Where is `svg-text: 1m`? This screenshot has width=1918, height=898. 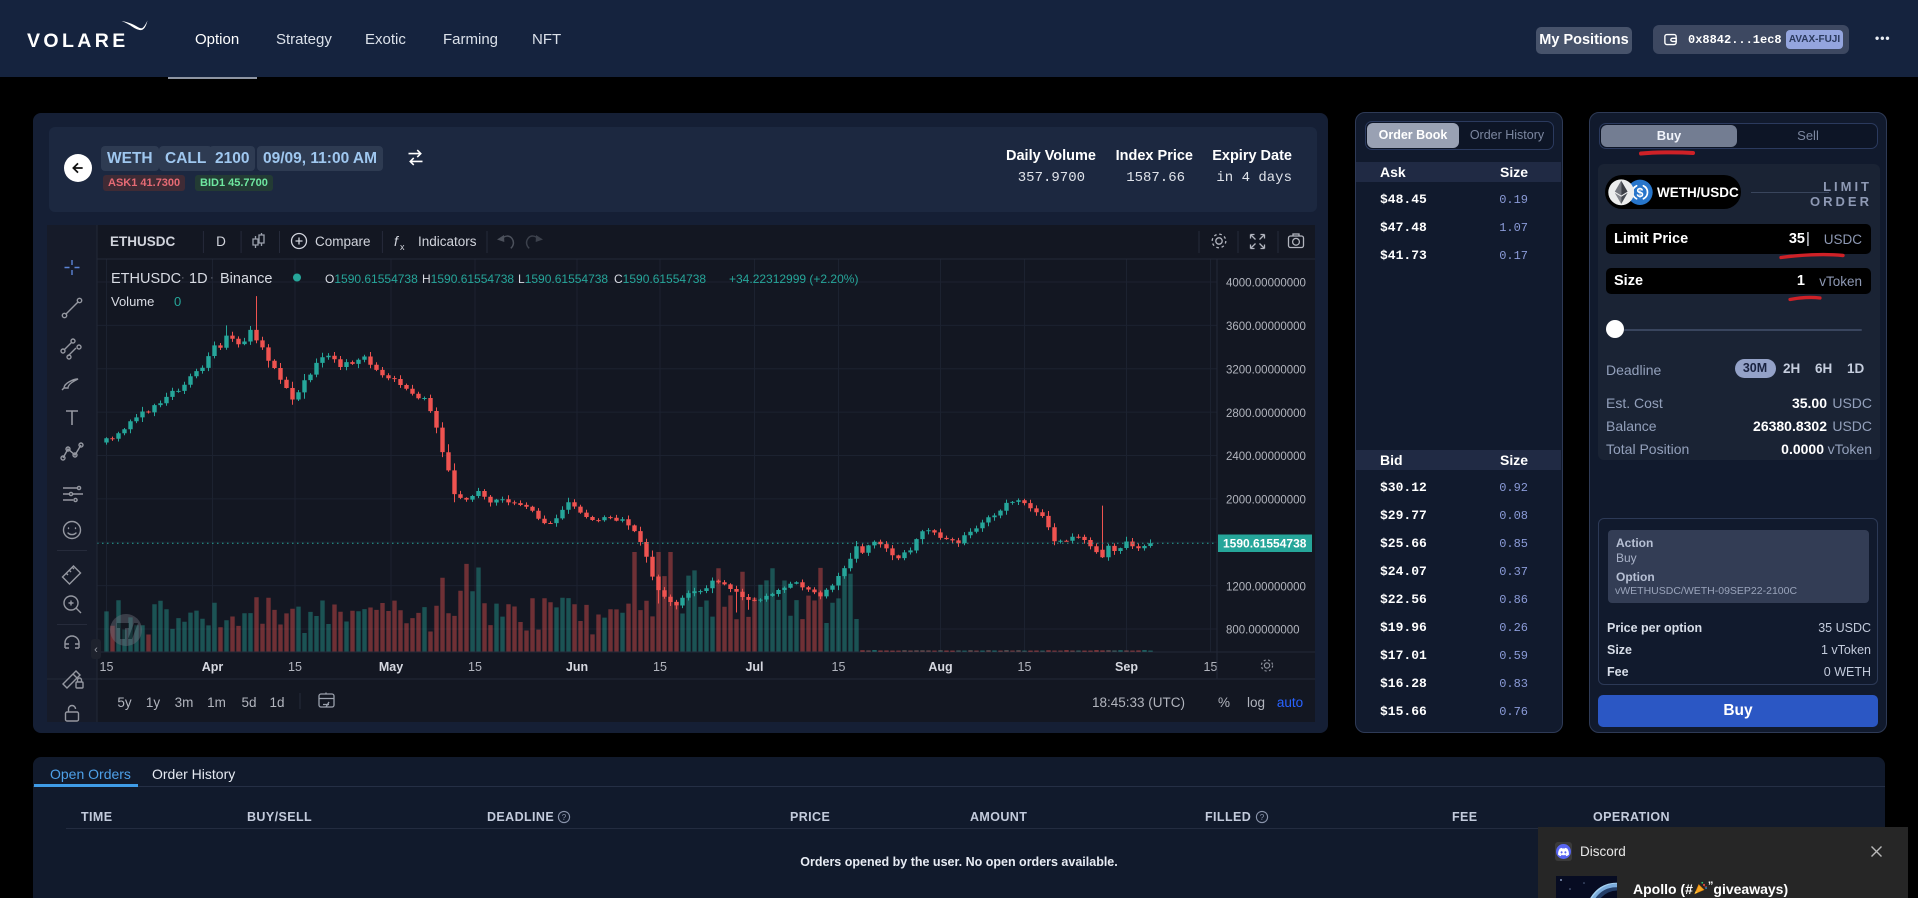
svg-text: 1m is located at coordinates (216, 702).